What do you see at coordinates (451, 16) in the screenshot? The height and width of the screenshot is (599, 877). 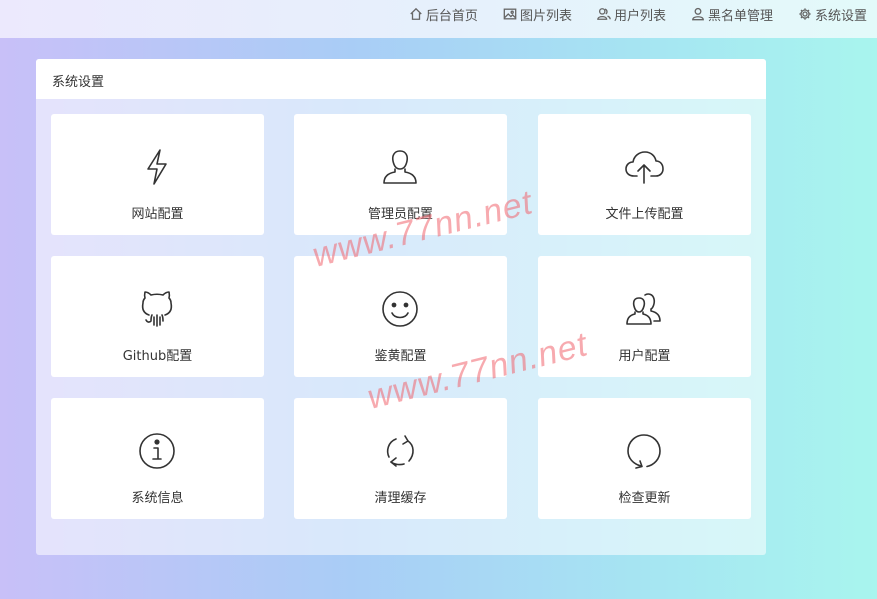 I see `nav-item-label: 后台首页` at bounding box center [451, 16].